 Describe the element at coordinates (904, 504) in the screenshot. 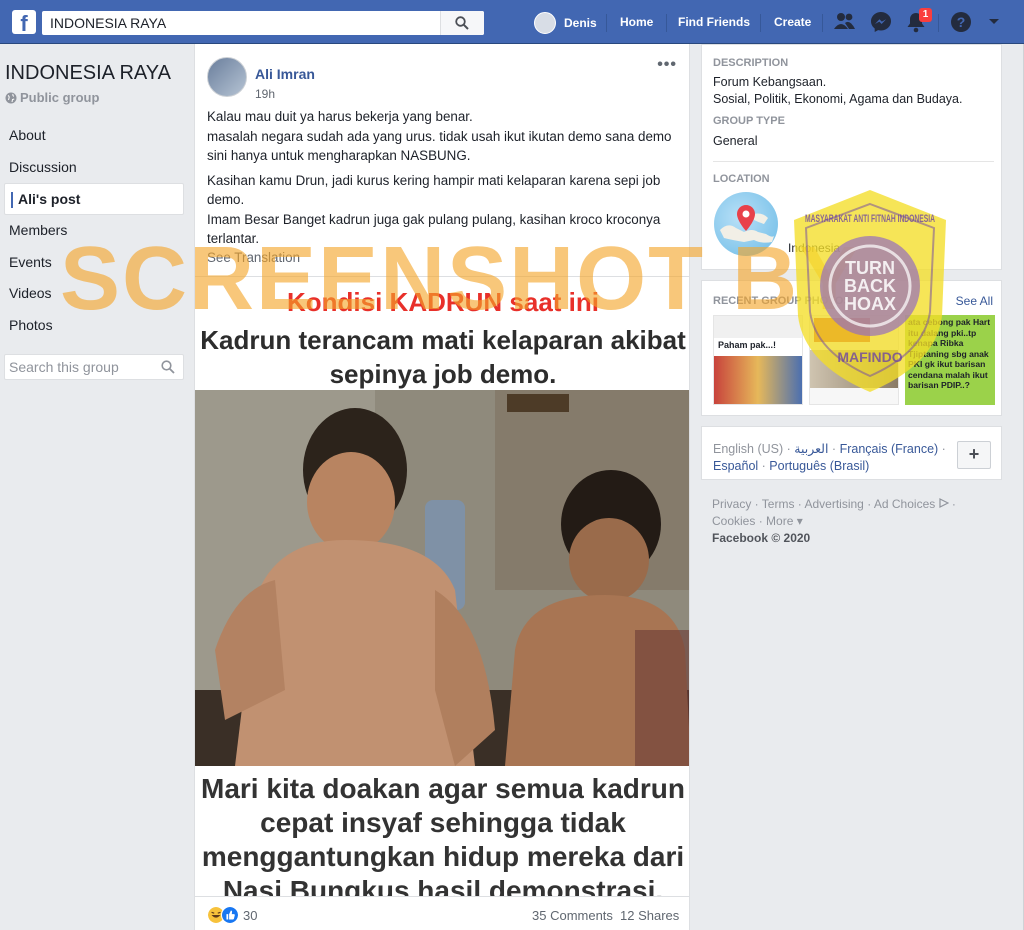

I see `ad-choices-link: Ad Choices` at that location.